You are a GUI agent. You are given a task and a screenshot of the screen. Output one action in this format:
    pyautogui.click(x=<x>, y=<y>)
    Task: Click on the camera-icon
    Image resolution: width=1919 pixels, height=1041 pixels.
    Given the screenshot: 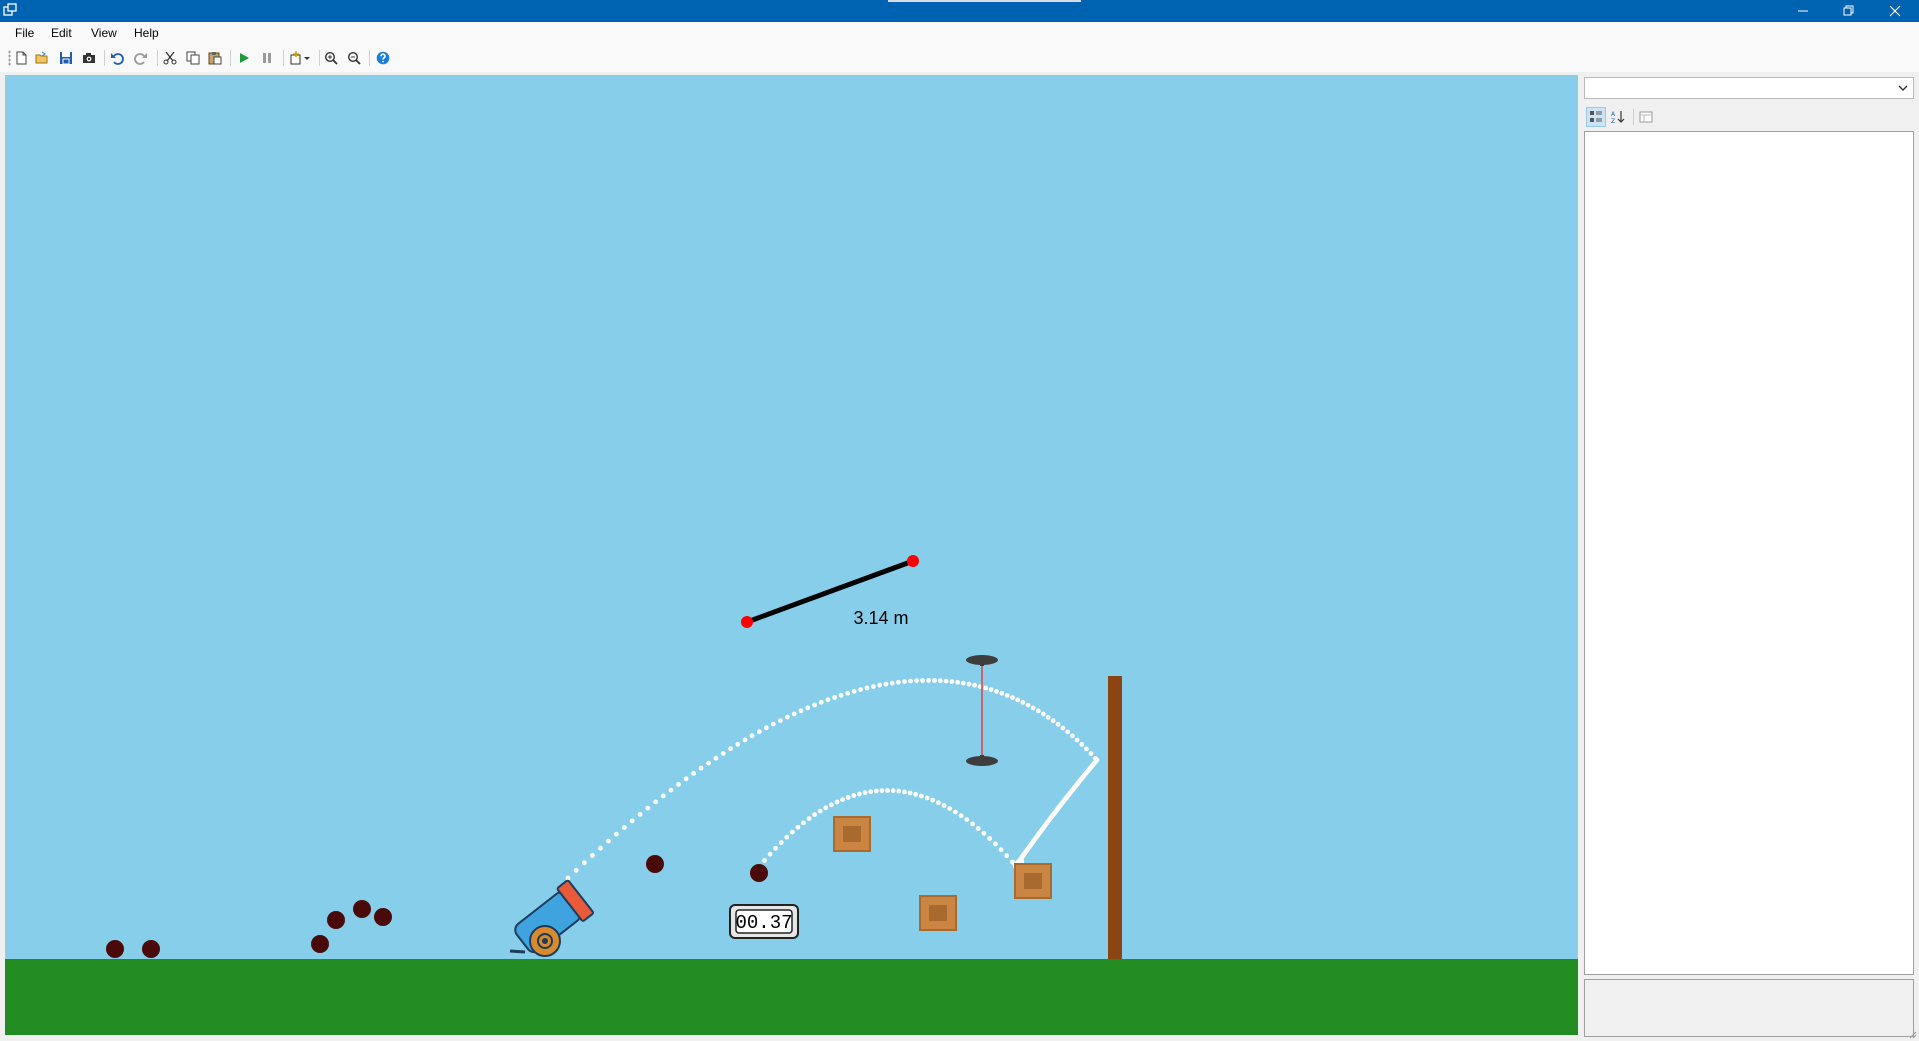 What is the action you would take?
    pyautogui.click(x=89, y=58)
    